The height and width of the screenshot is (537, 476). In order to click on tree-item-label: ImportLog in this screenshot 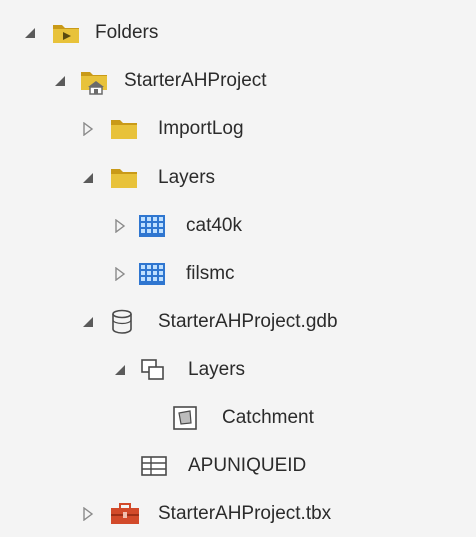, I will do `click(201, 128)`.